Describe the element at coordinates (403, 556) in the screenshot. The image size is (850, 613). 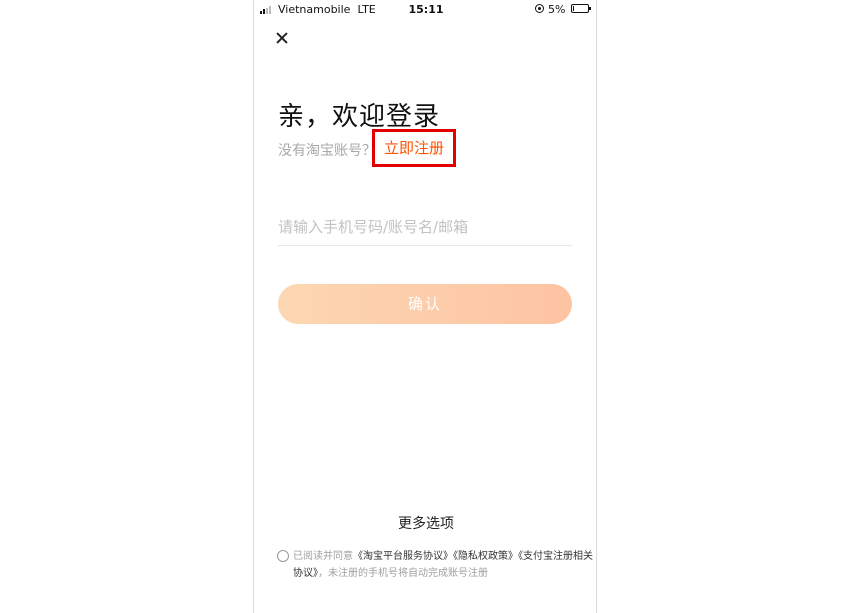
I see `service-agreement-link: 《淘宝平台服务协议》` at that location.